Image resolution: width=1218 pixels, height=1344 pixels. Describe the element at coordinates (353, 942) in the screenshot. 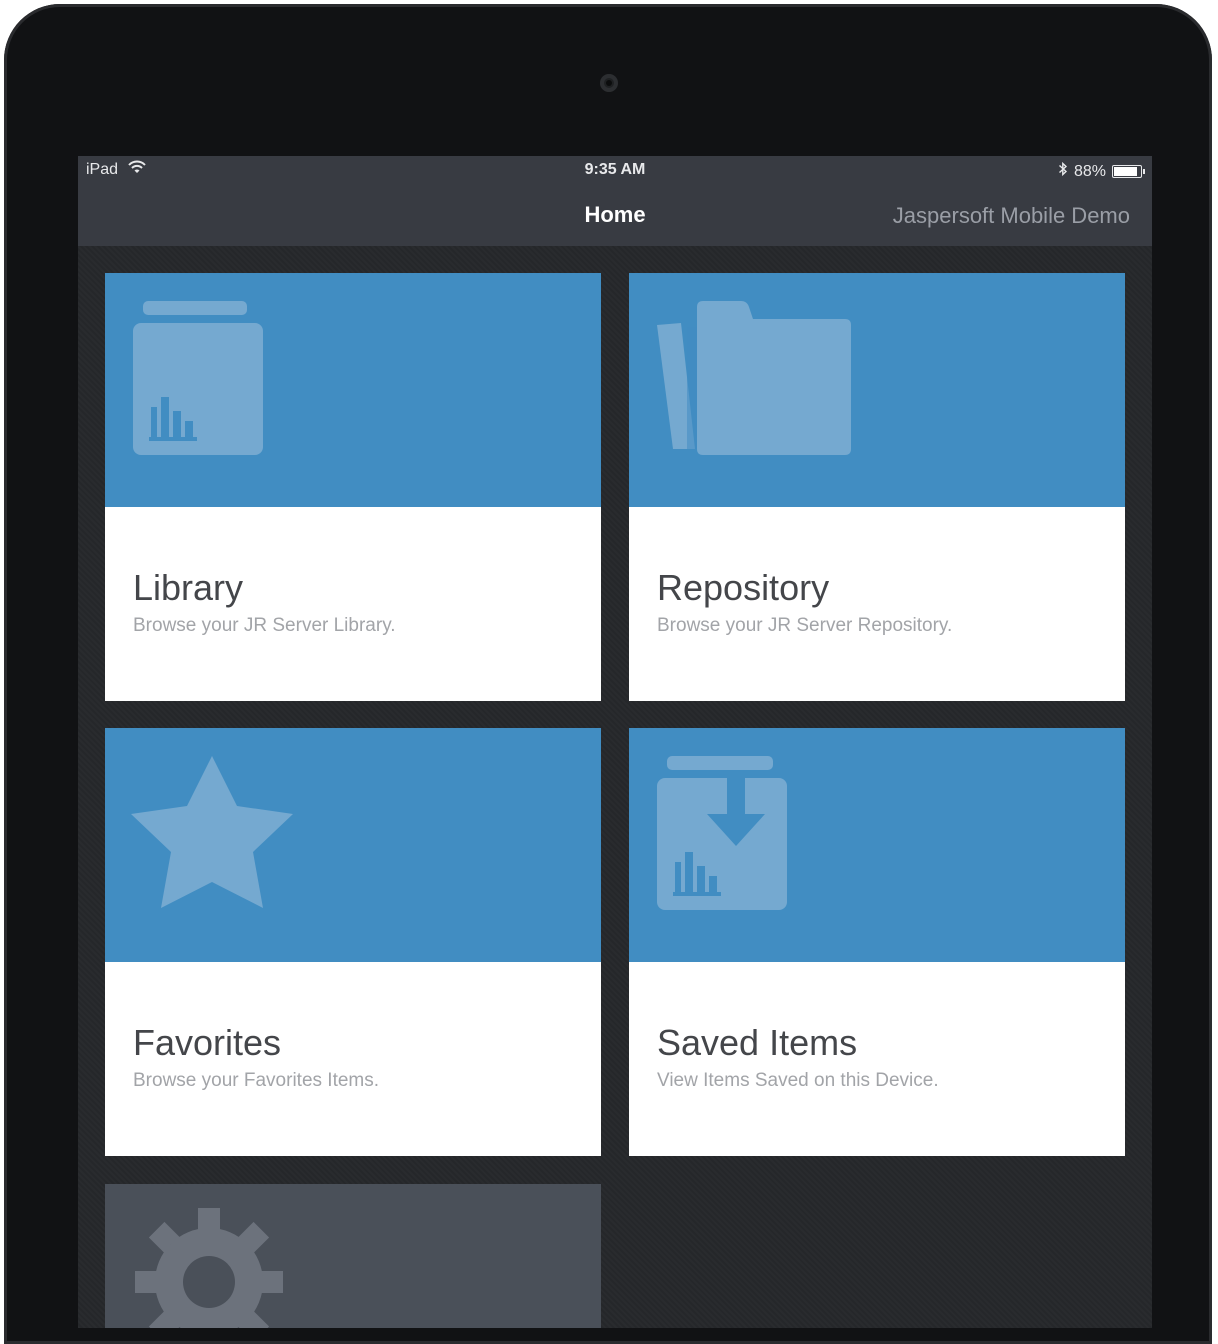

I see `favorites-tile: Favorites Browse your Favorites Items.` at that location.